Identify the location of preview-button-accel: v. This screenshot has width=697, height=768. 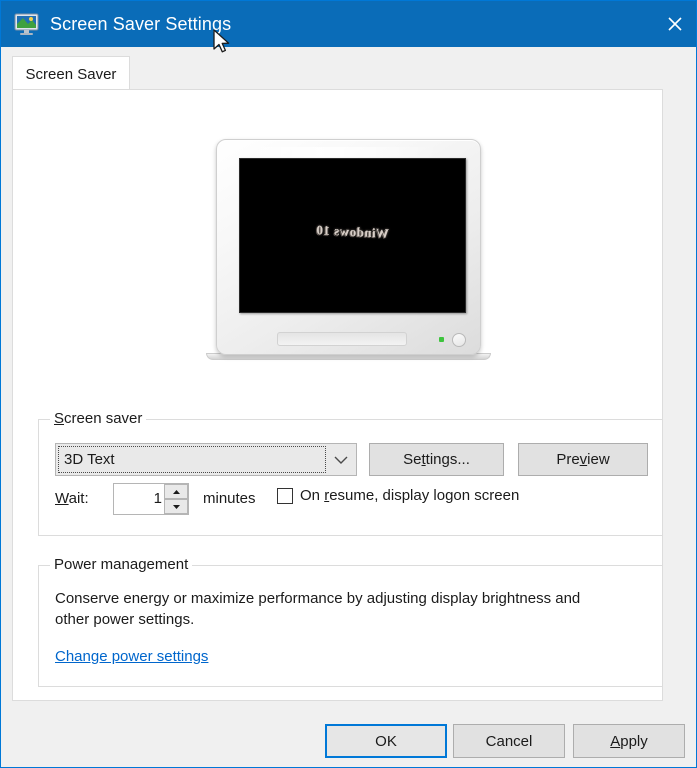
(583, 459).